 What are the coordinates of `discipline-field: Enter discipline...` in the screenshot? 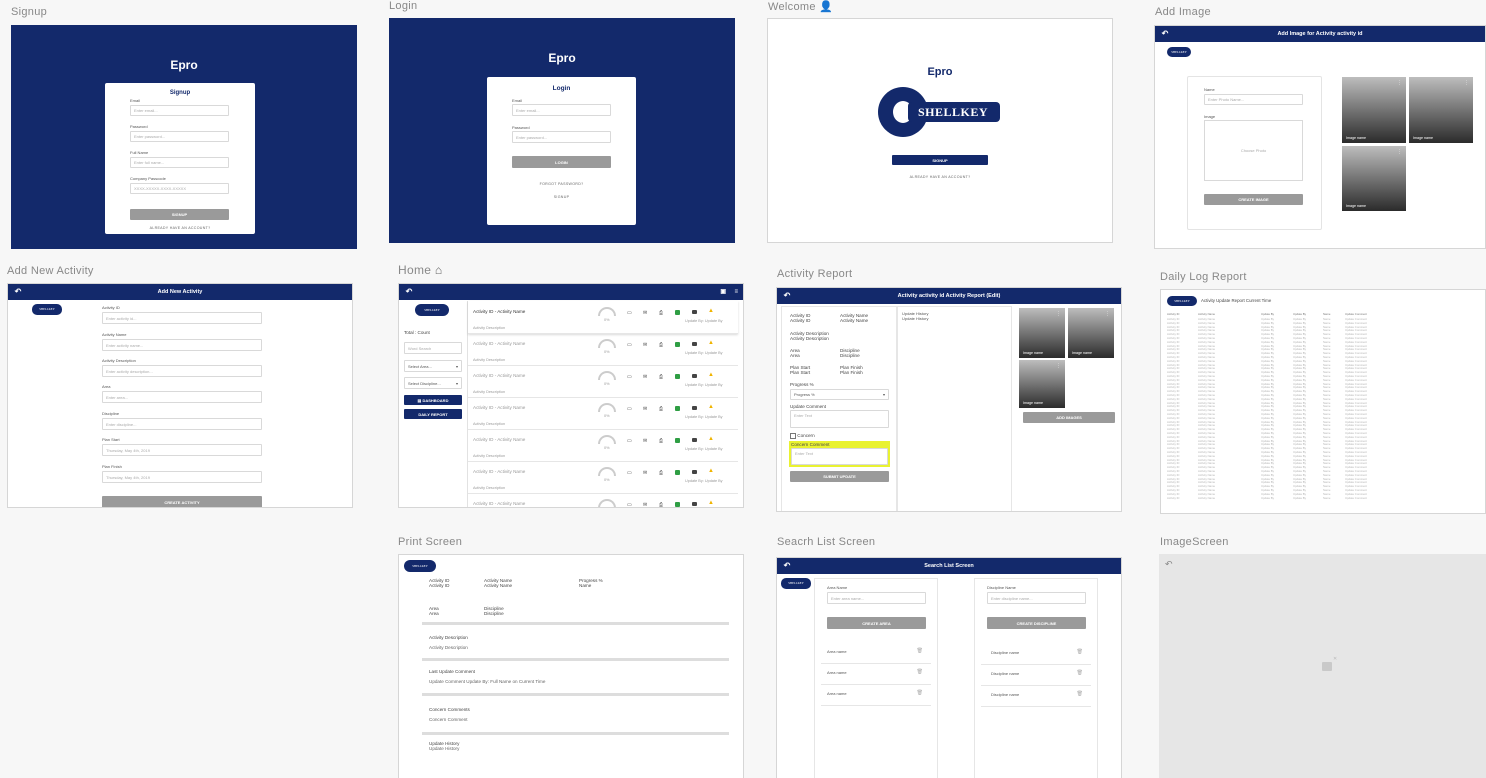 It's located at (182, 424).